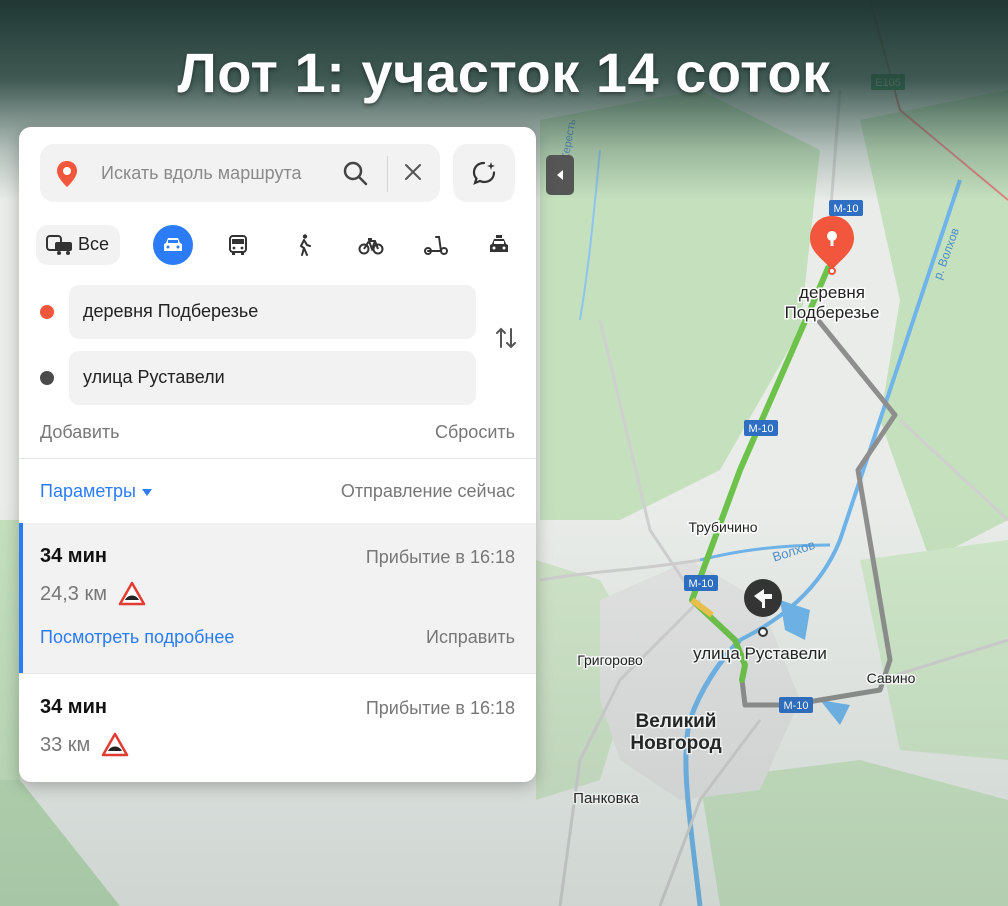  Describe the element at coordinates (760, 653) in the screenshot. I see `label-destination: улица Руставели` at that location.